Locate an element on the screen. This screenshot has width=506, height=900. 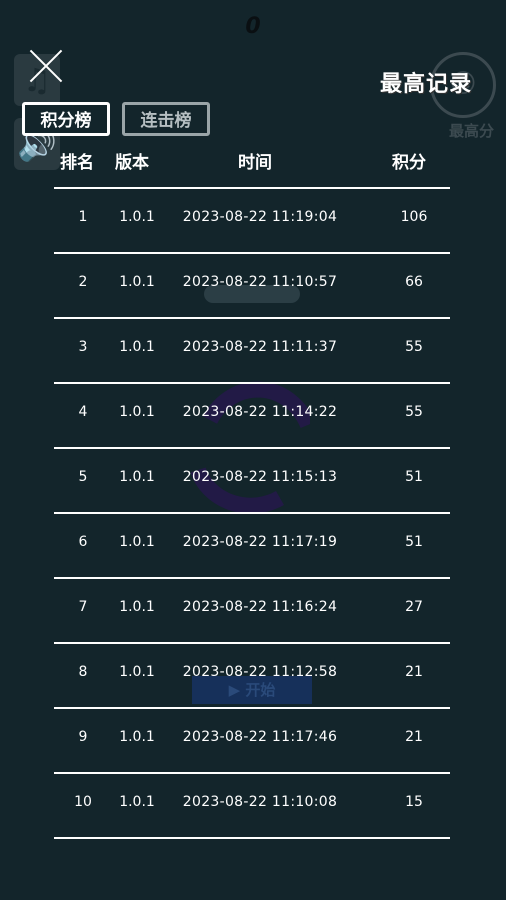
table-row: 3 1.0.1 2023-08-22 11:11:37 55 is located at coordinates (252, 351).